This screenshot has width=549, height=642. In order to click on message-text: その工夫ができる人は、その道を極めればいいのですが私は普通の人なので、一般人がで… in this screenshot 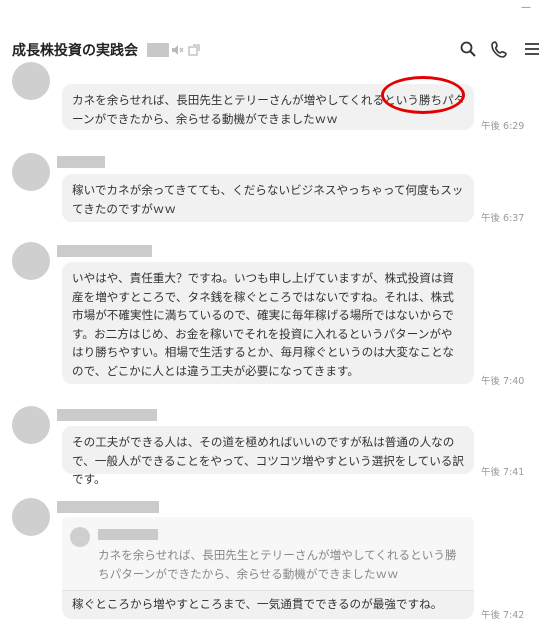, I will do `click(268, 460)`.